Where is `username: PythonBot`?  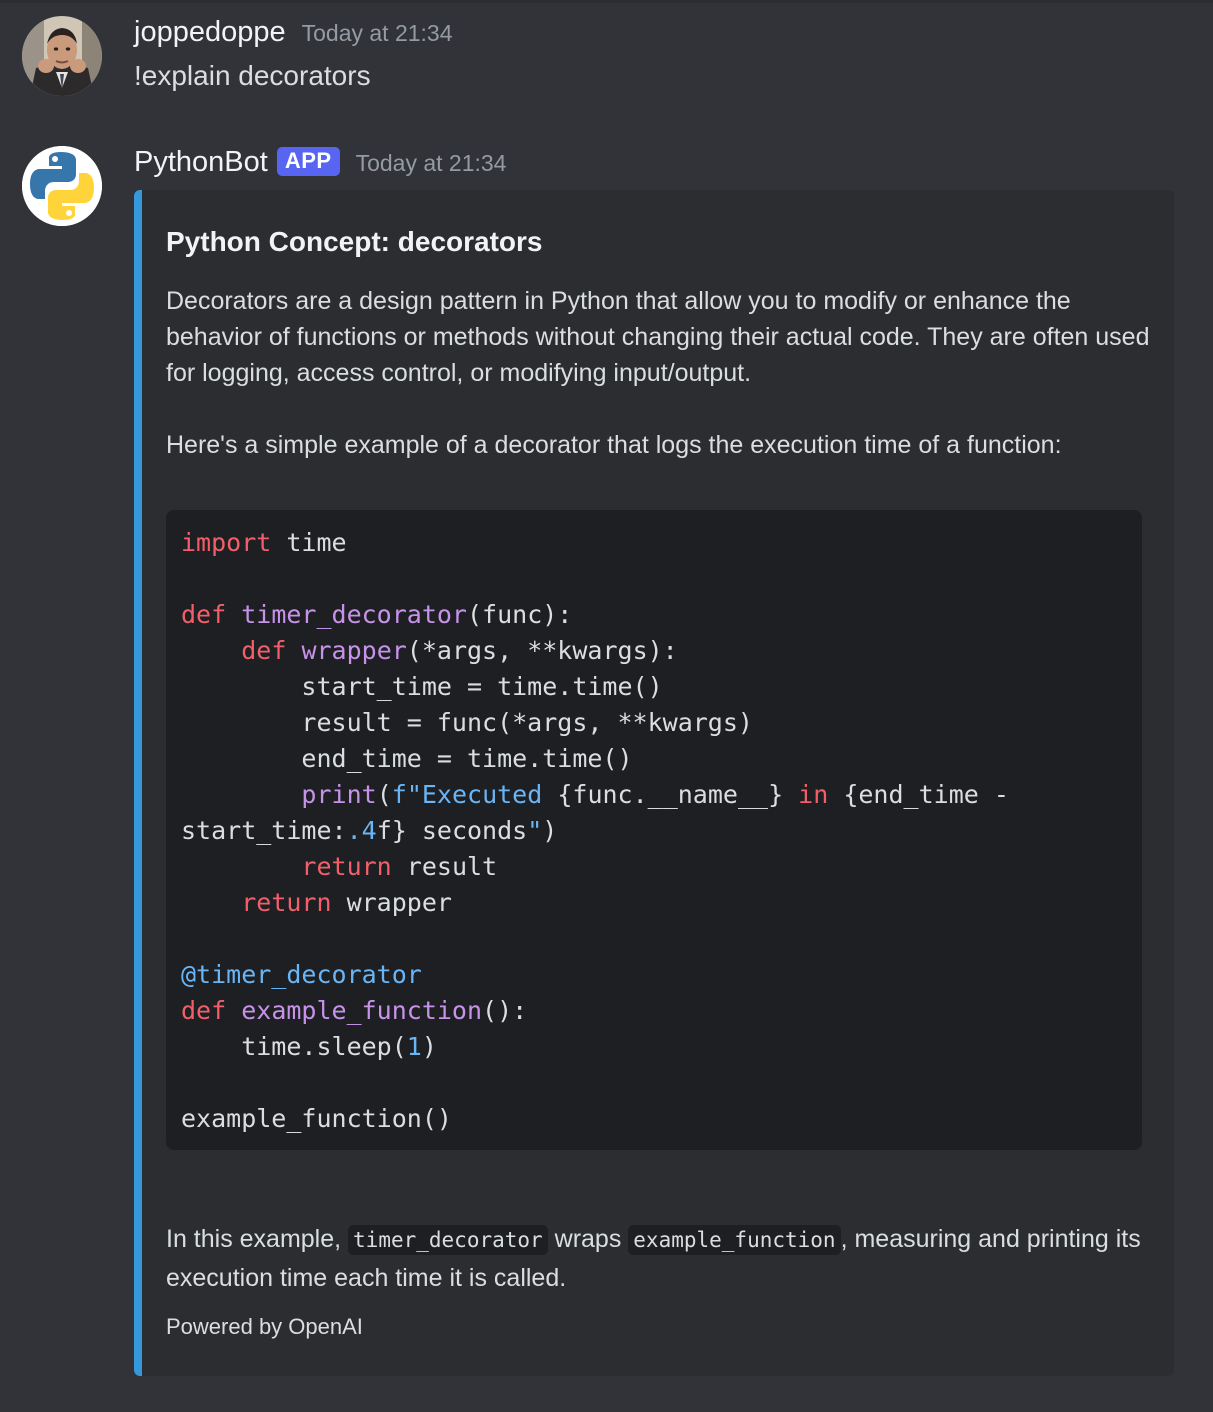
username: PythonBot is located at coordinates (201, 162).